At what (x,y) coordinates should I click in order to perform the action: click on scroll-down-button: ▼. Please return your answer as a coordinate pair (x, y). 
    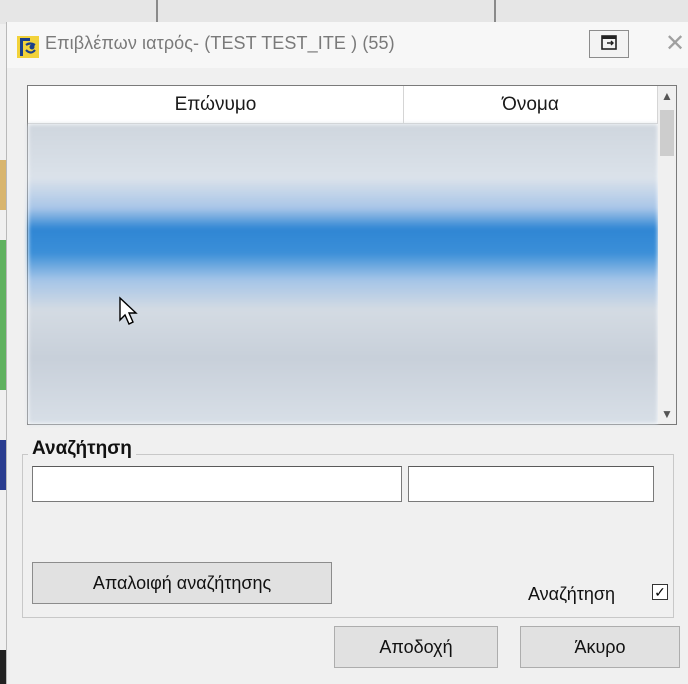
    Looking at the image, I should click on (667, 414).